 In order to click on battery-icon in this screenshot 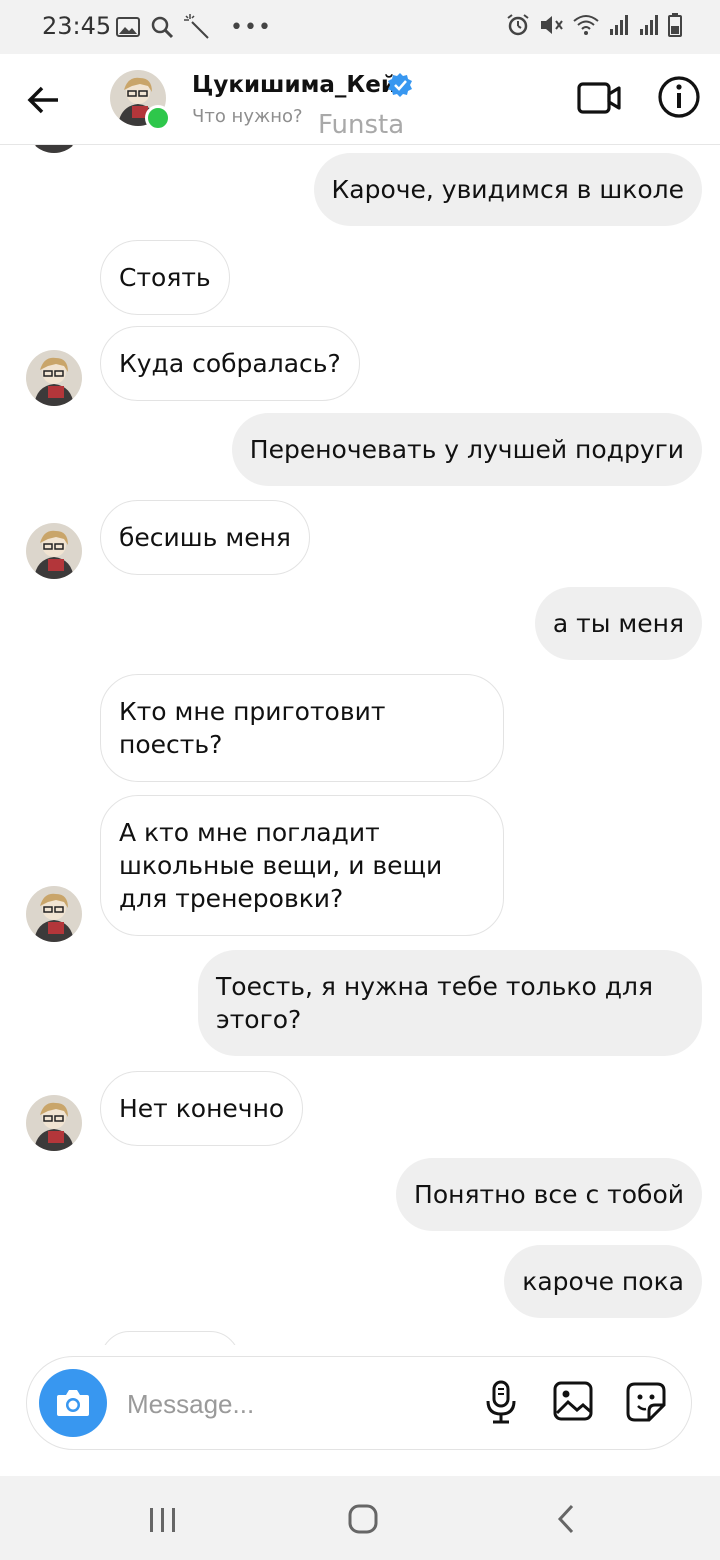, I will do `click(675, 25)`.